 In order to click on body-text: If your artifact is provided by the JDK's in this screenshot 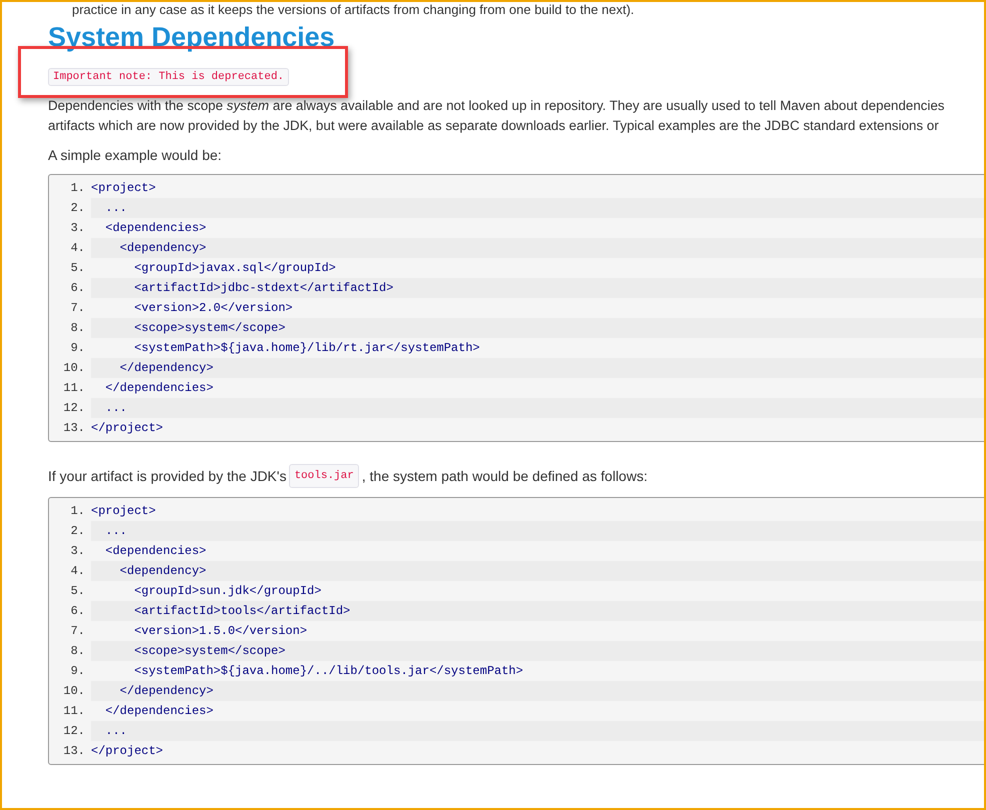, I will do `click(167, 476)`.